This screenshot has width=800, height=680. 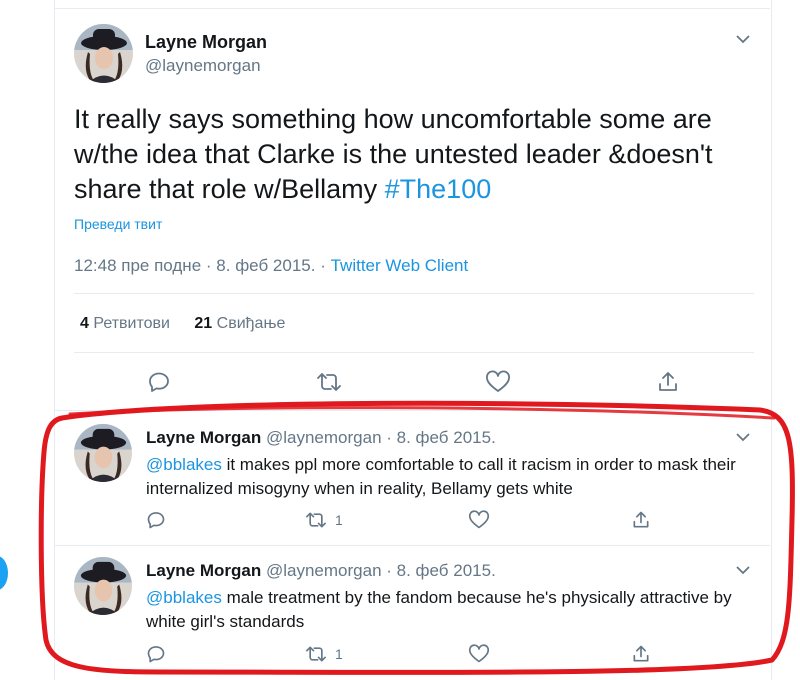 What do you see at coordinates (137, 265) in the screenshot?
I see `tweet-time: 12:48 пре подне` at bounding box center [137, 265].